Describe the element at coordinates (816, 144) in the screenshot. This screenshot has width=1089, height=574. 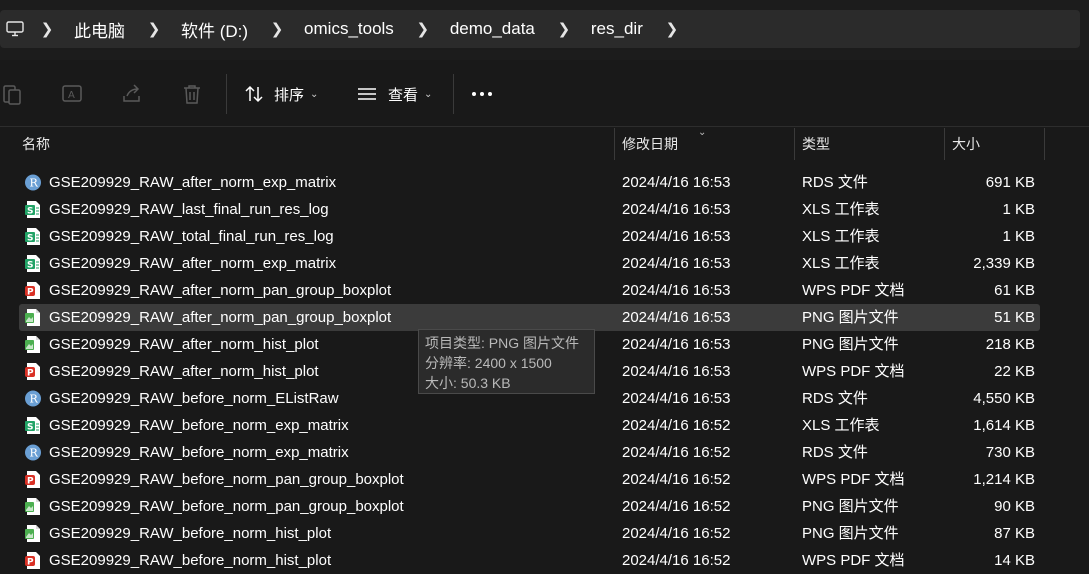
I see `column-header-type: 类型` at that location.